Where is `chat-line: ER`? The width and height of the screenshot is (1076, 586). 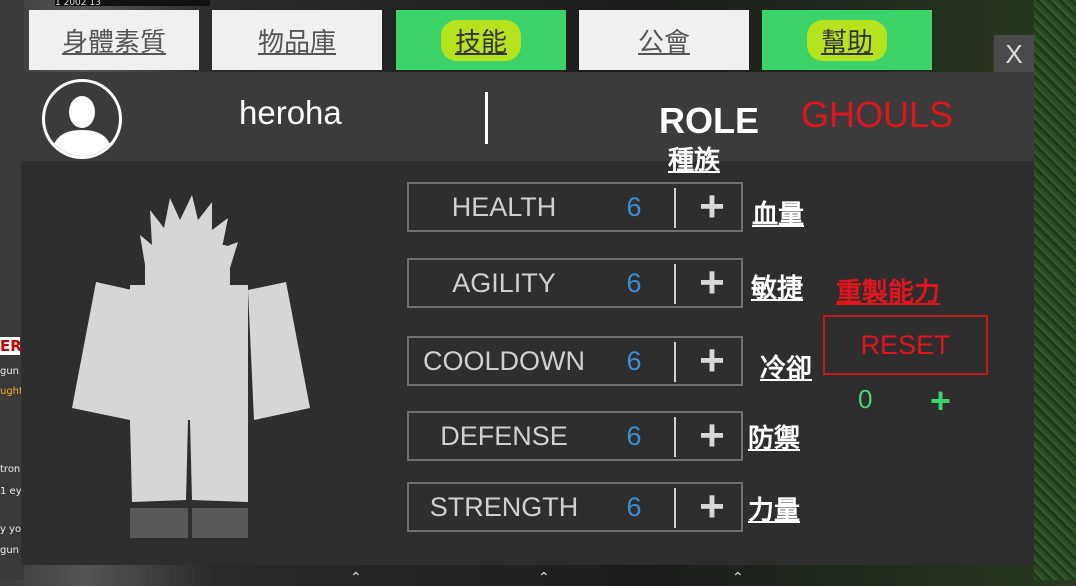
chat-line: ER is located at coordinates (11, 346).